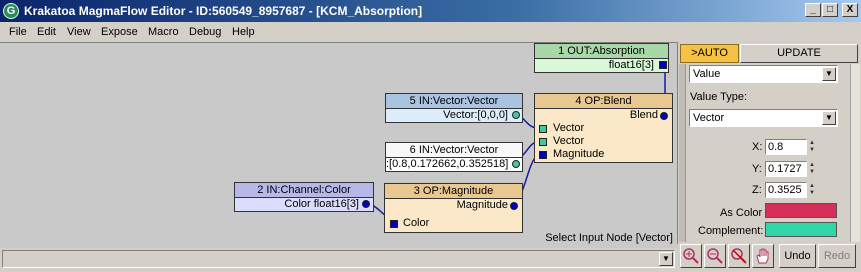  Describe the element at coordinates (18, 32) in the screenshot. I see `menu-file: File` at that location.